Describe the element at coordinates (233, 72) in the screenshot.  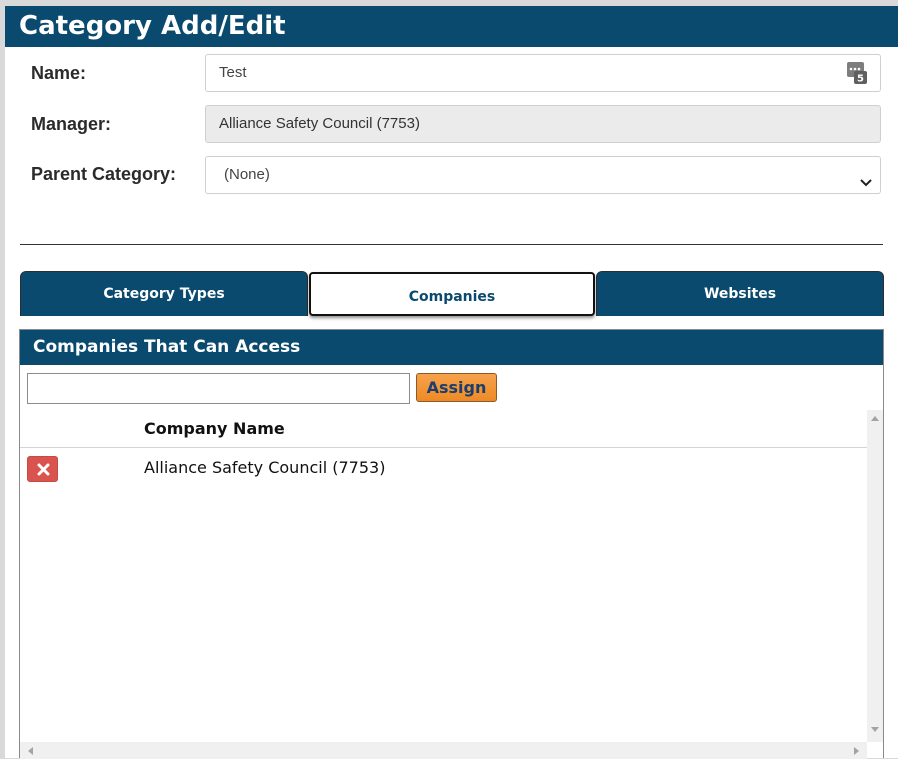
I see `name-field-value: Test` at that location.